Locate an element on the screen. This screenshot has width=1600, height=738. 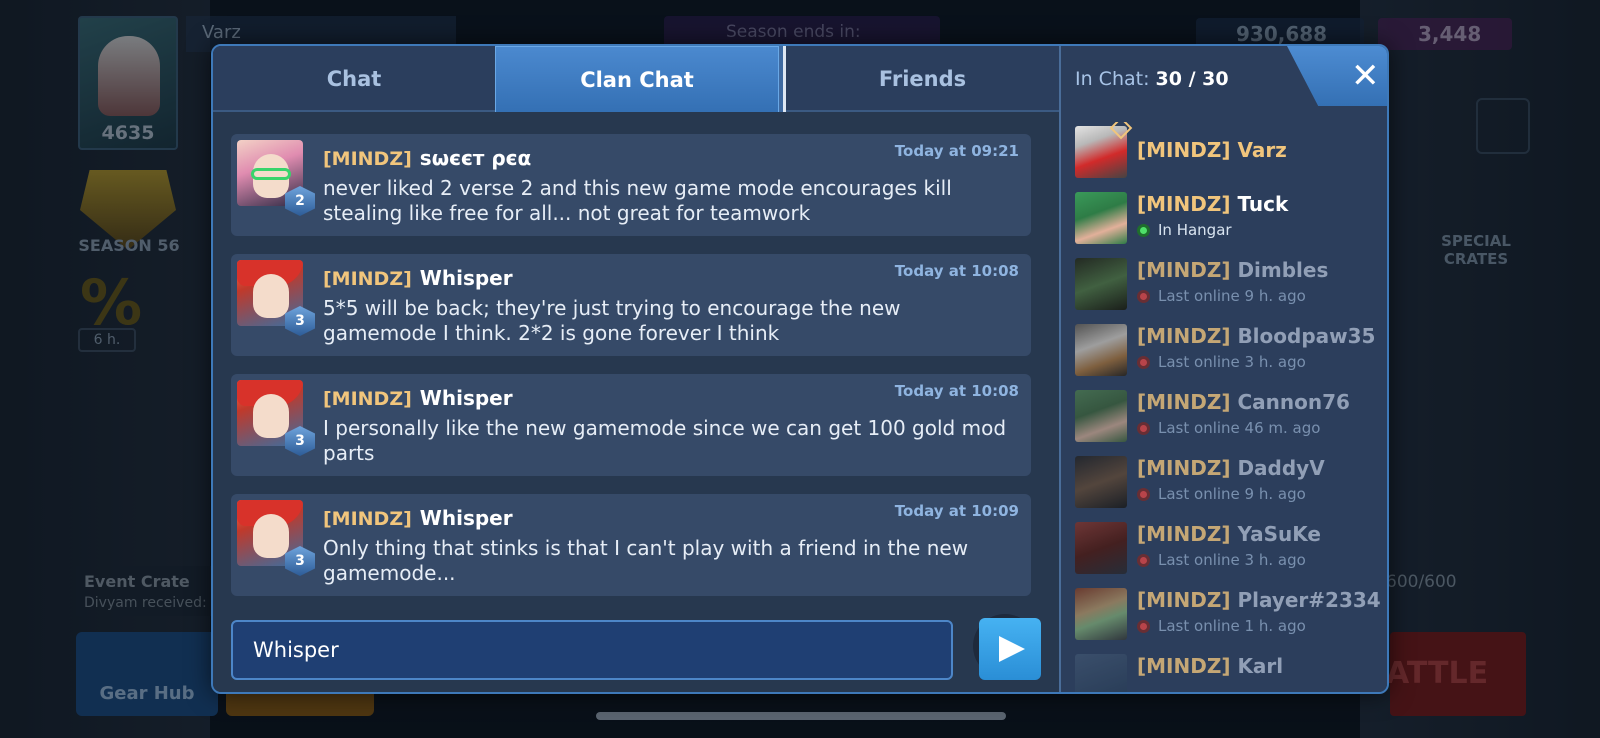
member-item: [MINDZ] Dimbles Last online 9 h. ago is located at coordinates (1230, 286).